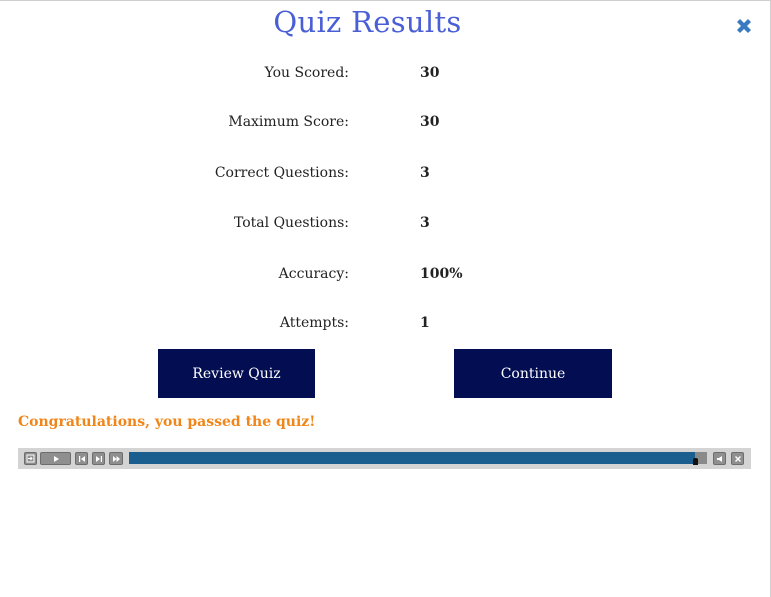  I want to click on page-title: Quiz Results, so click(367, 22).